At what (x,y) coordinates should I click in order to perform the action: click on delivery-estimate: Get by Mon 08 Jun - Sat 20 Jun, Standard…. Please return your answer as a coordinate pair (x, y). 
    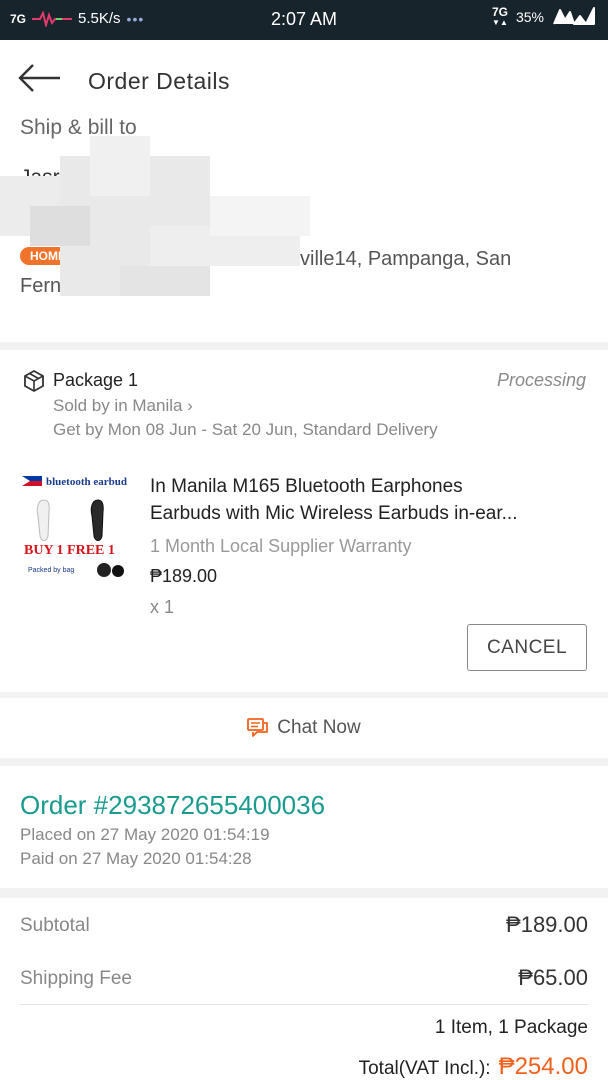
    Looking at the image, I should click on (245, 429).